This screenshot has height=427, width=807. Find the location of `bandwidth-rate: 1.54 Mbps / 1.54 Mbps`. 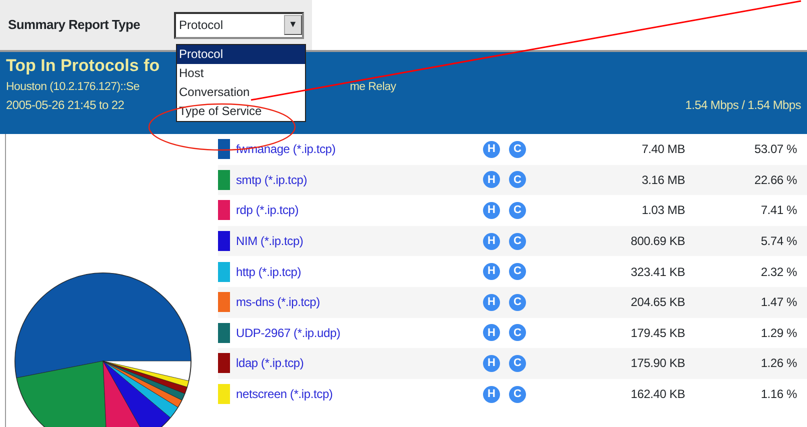

bandwidth-rate: 1.54 Mbps / 1.54 Mbps is located at coordinates (743, 105).